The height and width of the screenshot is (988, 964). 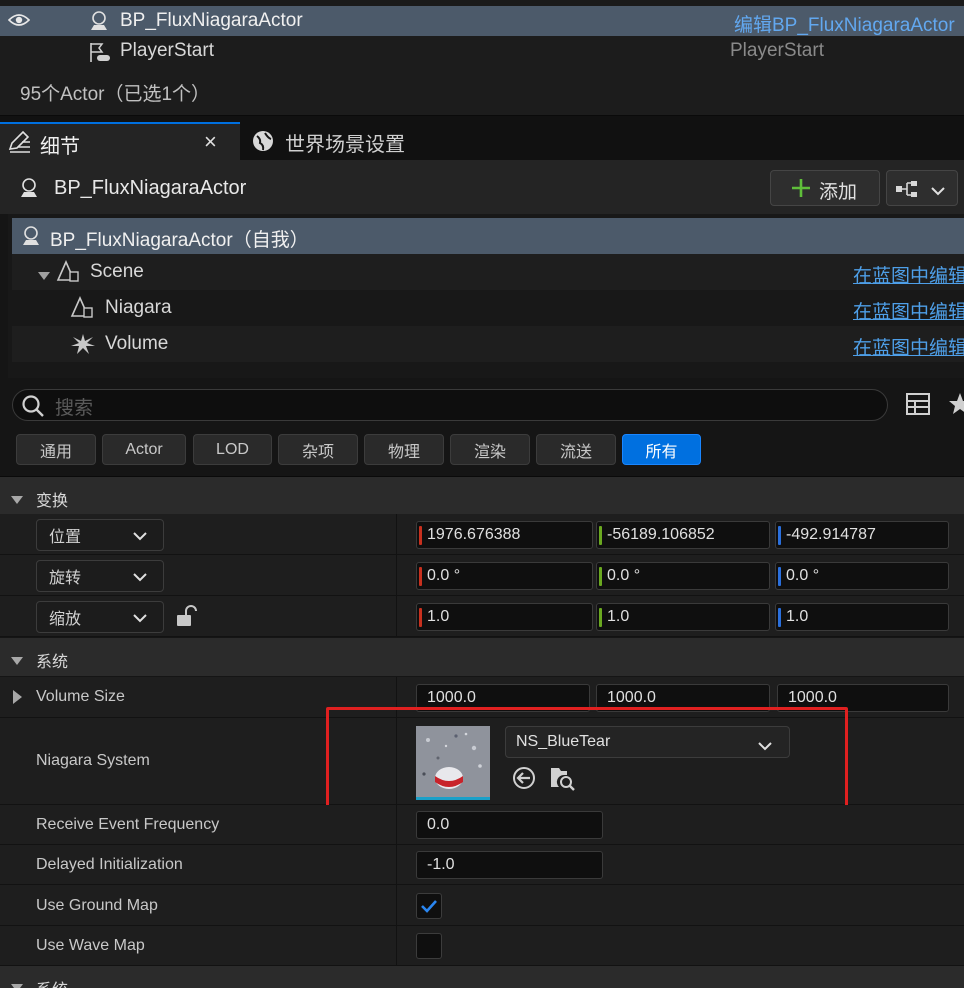 What do you see at coordinates (144, 449) in the screenshot?
I see `filter-actor: Actor` at bounding box center [144, 449].